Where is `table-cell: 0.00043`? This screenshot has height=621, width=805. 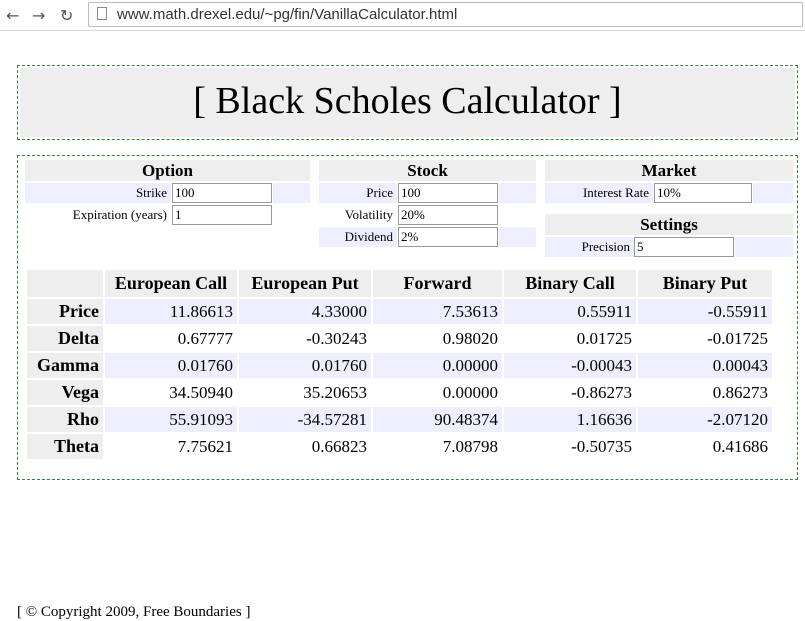
table-cell: 0.00043 is located at coordinates (705, 365).